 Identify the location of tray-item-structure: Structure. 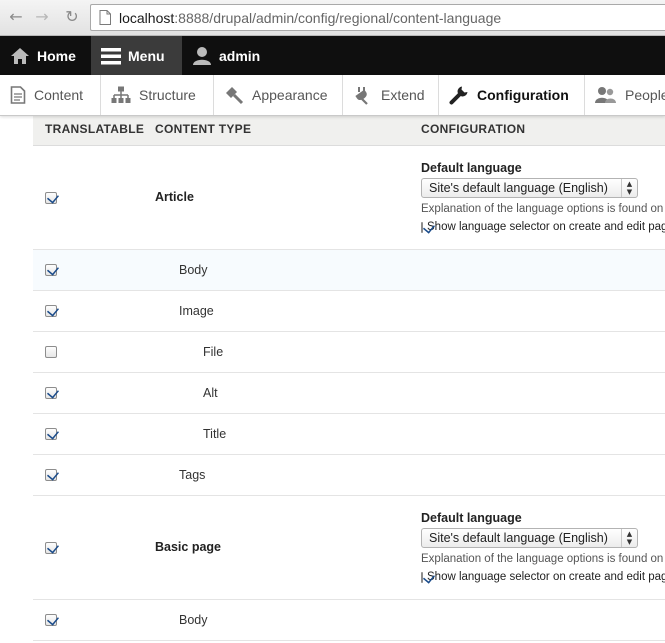
(157, 95).